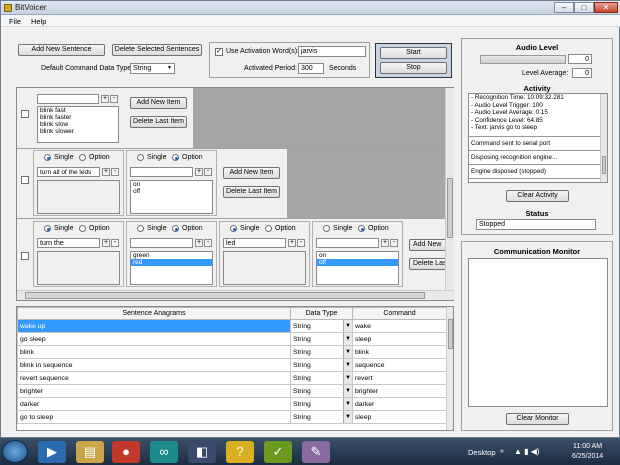 The image size is (620, 465). I want to click on clear-monitor-button: Clear Monitor, so click(537, 419).